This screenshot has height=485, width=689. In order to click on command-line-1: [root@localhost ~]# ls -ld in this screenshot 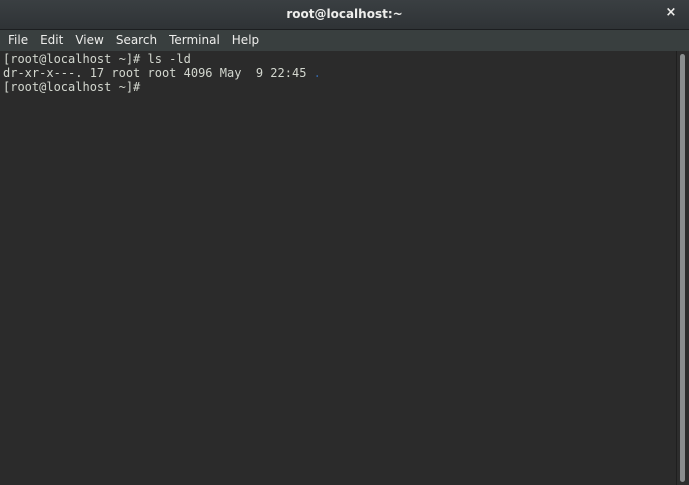, I will do `click(340, 59)`.